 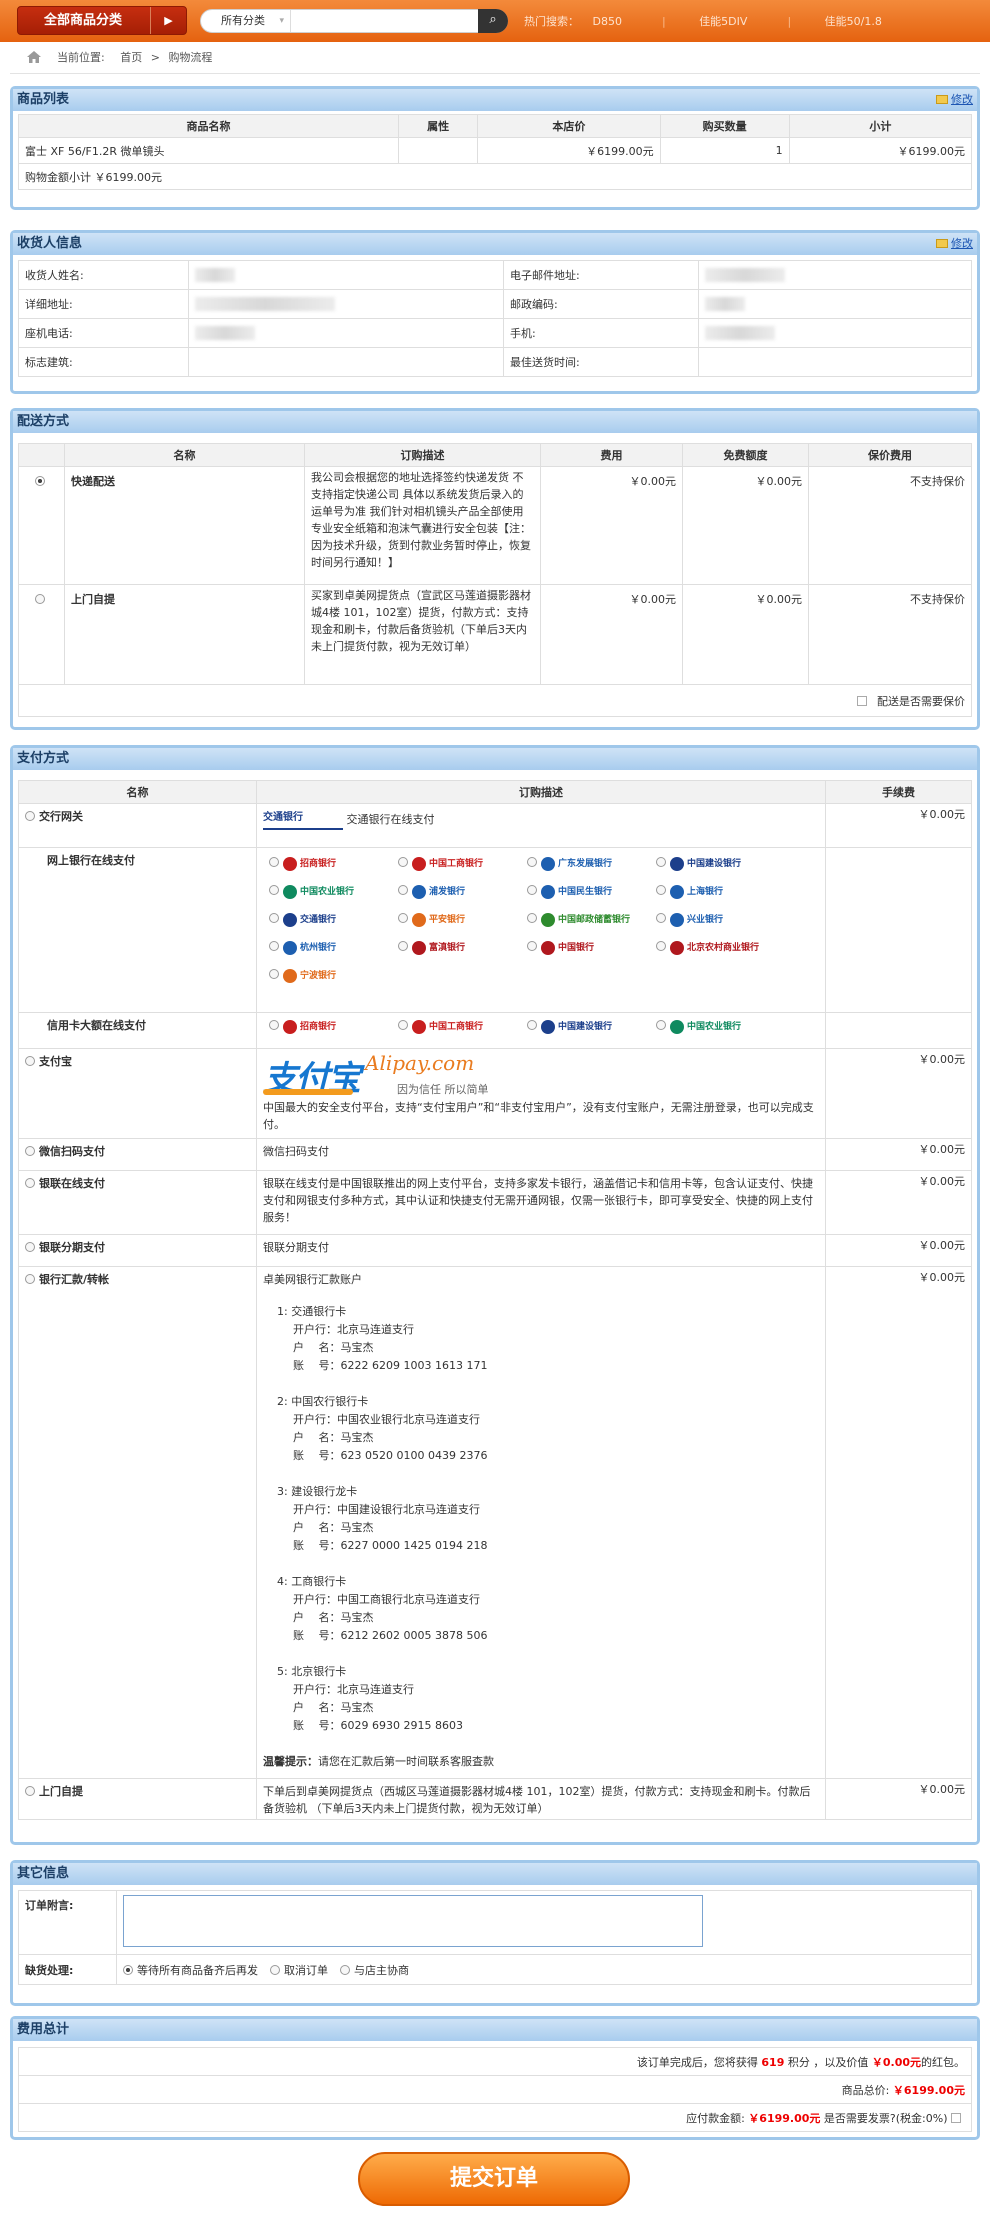 I want to click on invoice-checkbox, so click(x=956, y=2117).